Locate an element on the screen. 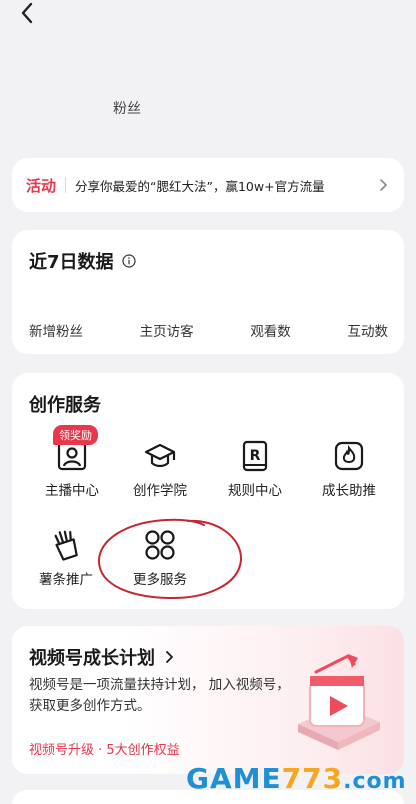  stats-card: 近7日数据 新增粉丝 主页访客 观看数 互动数 is located at coordinates (208, 292).